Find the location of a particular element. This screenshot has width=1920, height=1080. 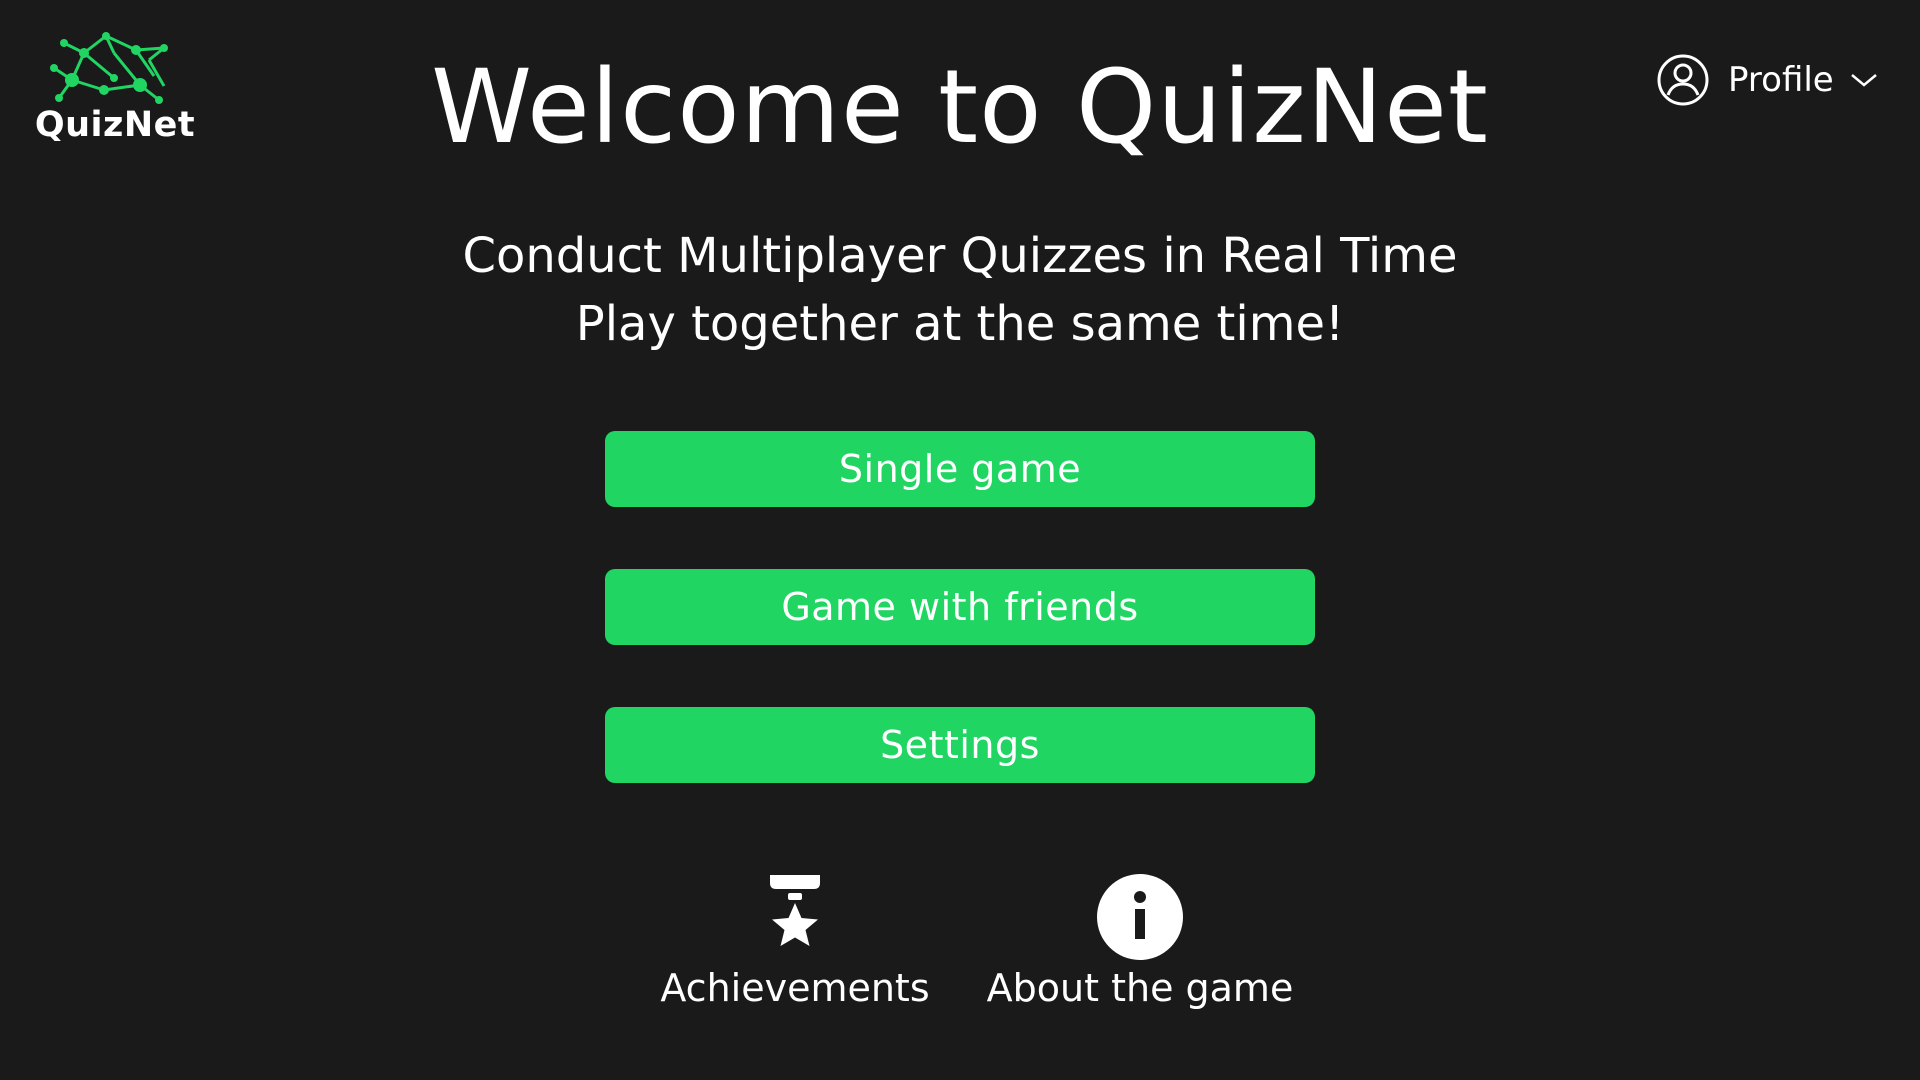

game-with-friends-button: Game with friends is located at coordinates (960, 607).